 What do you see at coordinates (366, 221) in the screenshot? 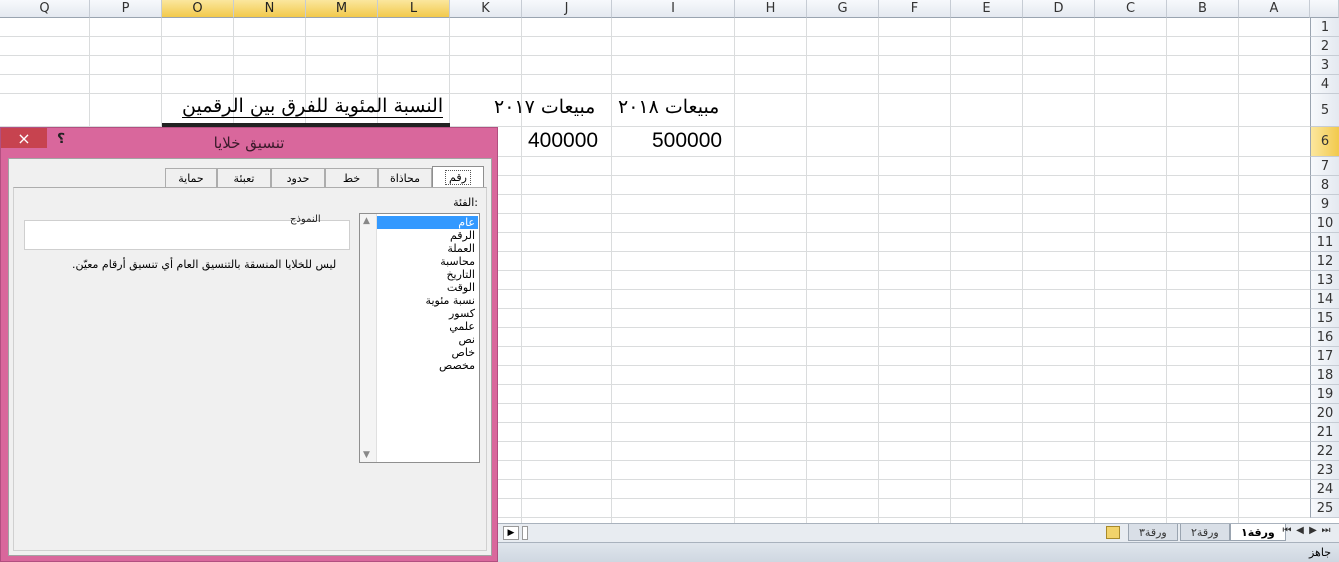
I see `scroll-up-icon: ▲` at bounding box center [366, 221].